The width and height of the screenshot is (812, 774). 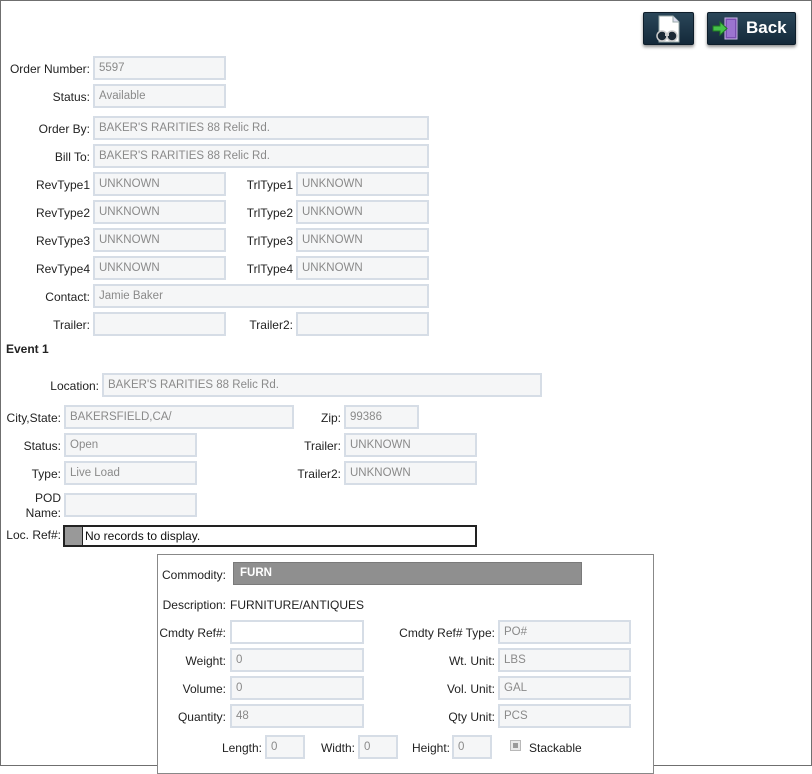 What do you see at coordinates (72, 157) in the screenshot?
I see `bill-to-label: Bill To:` at bounding box center [72, 157].